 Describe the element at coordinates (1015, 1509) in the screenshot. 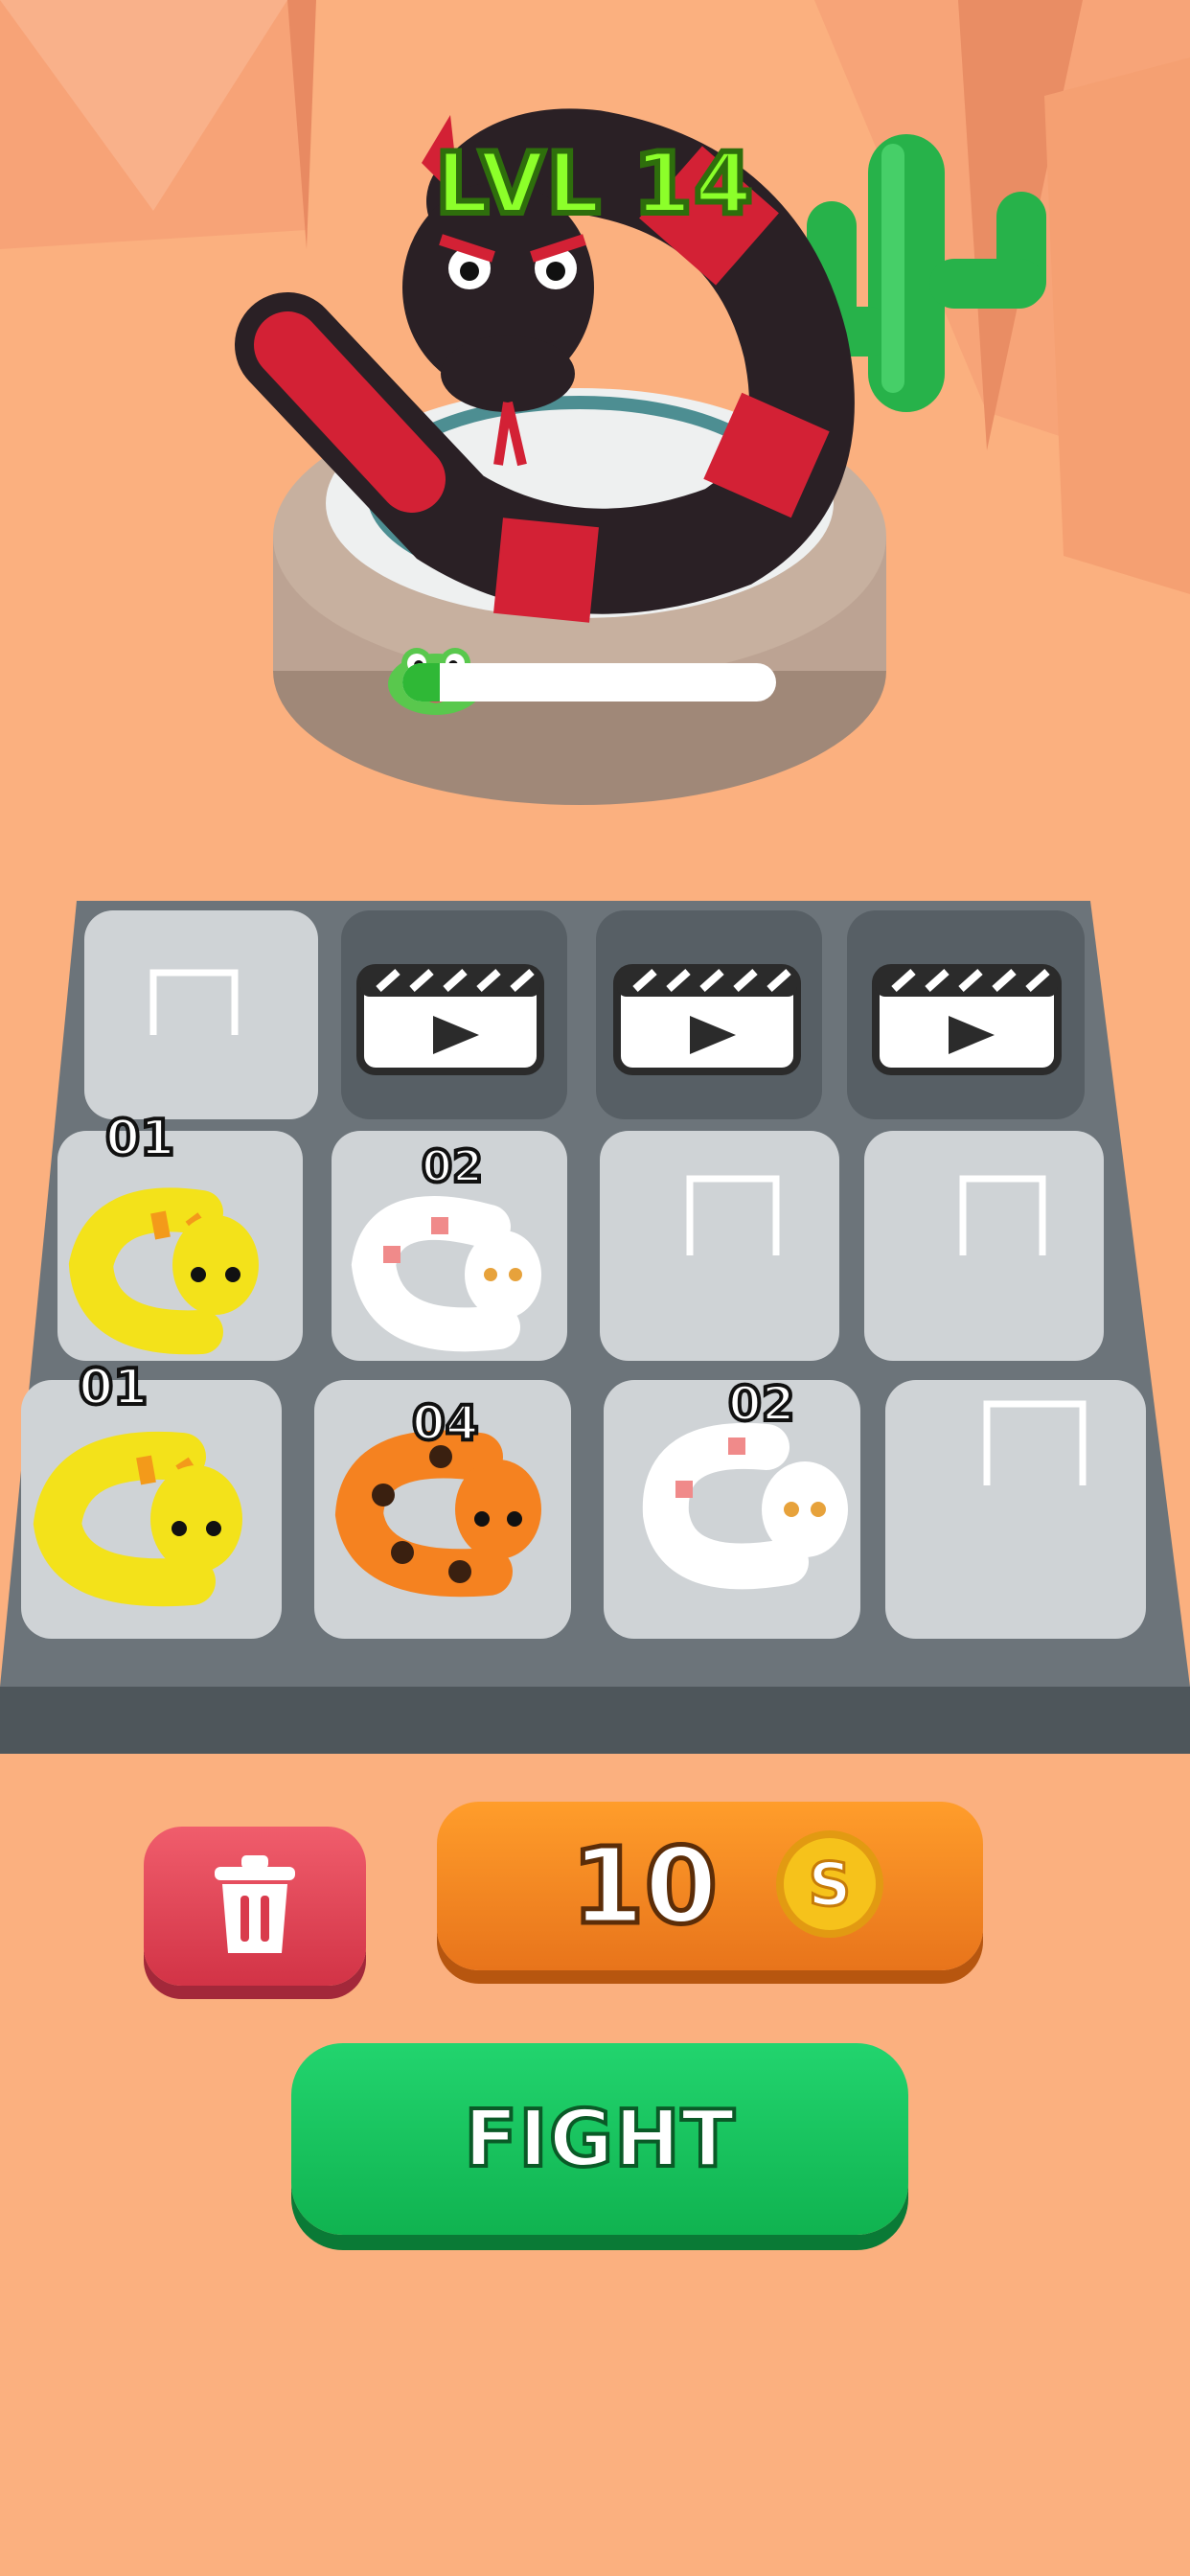

I see `board-slot-r2c3` at that location.